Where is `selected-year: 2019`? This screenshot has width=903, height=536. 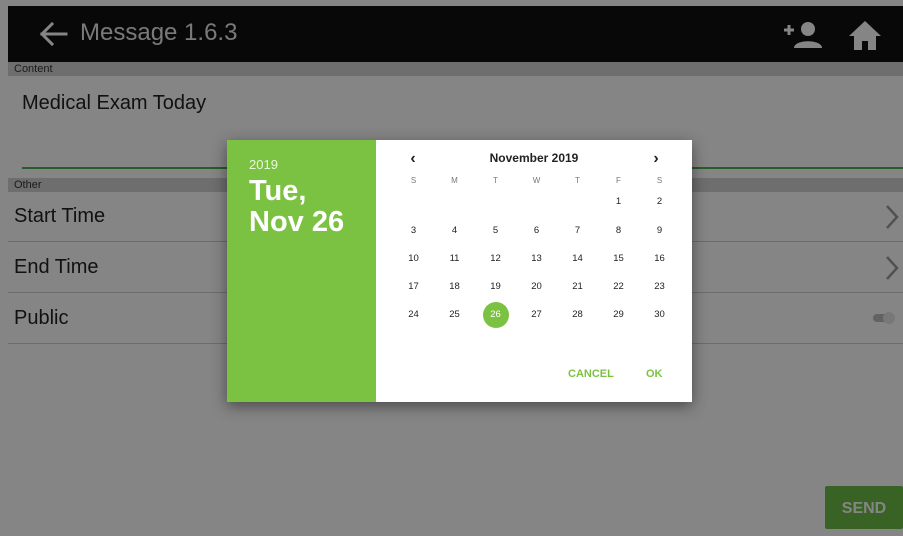 selected-year: 2019 is located at coordinates (263, 164).